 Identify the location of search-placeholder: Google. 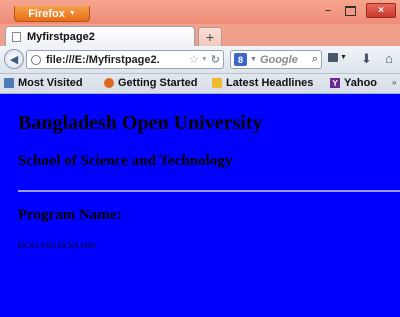
(278, 59).